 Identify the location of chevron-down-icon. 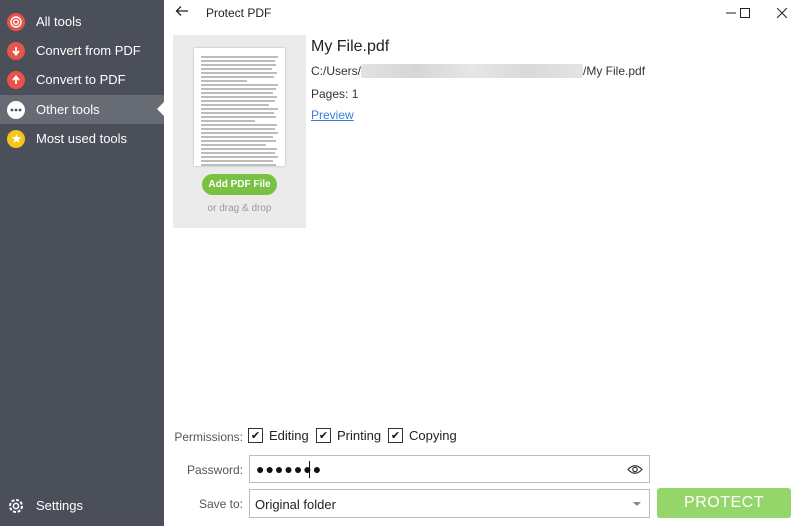
(637, 504).